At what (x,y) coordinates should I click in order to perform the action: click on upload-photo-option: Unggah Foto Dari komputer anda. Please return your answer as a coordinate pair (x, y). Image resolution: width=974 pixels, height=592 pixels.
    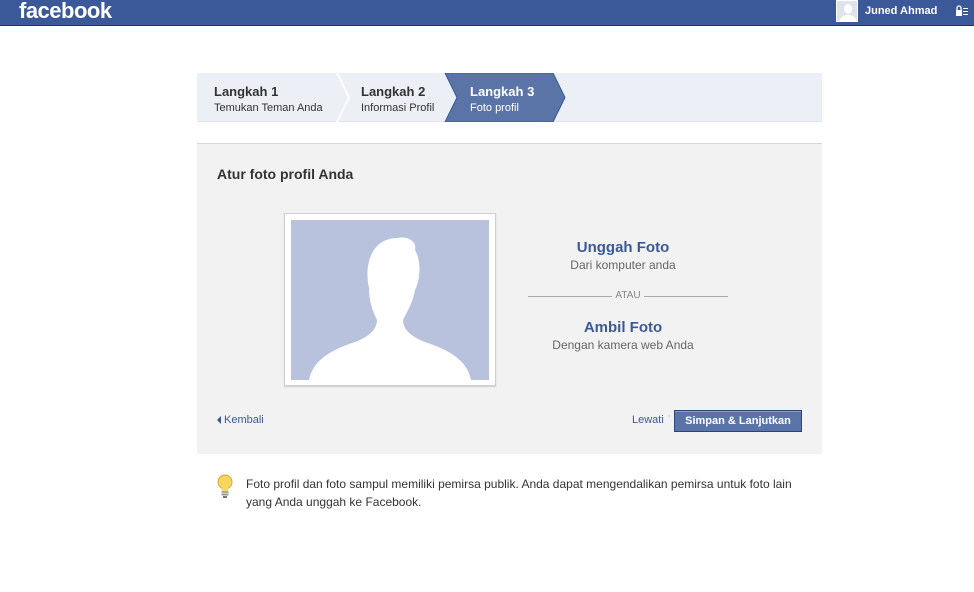
    Looking at the image, I should click on (623, 255).